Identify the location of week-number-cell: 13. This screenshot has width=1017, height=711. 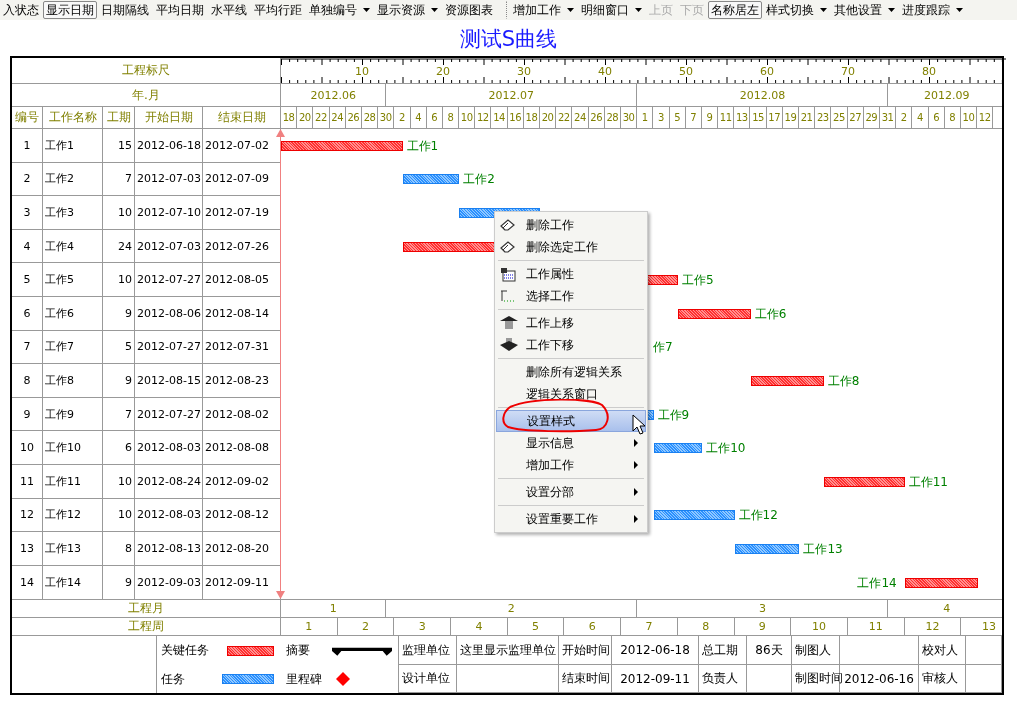
(981, 626).